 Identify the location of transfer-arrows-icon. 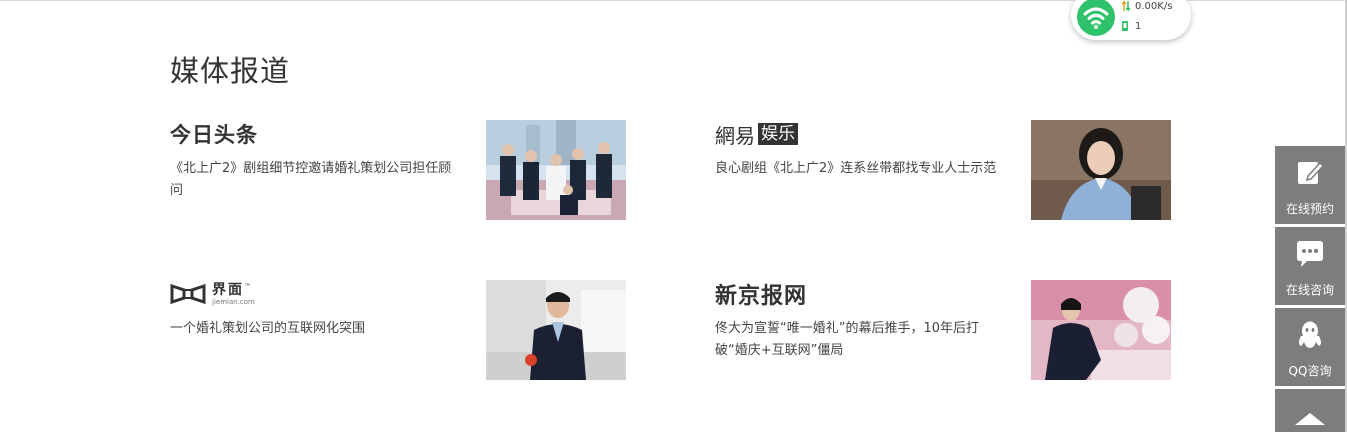
(1126, 6).